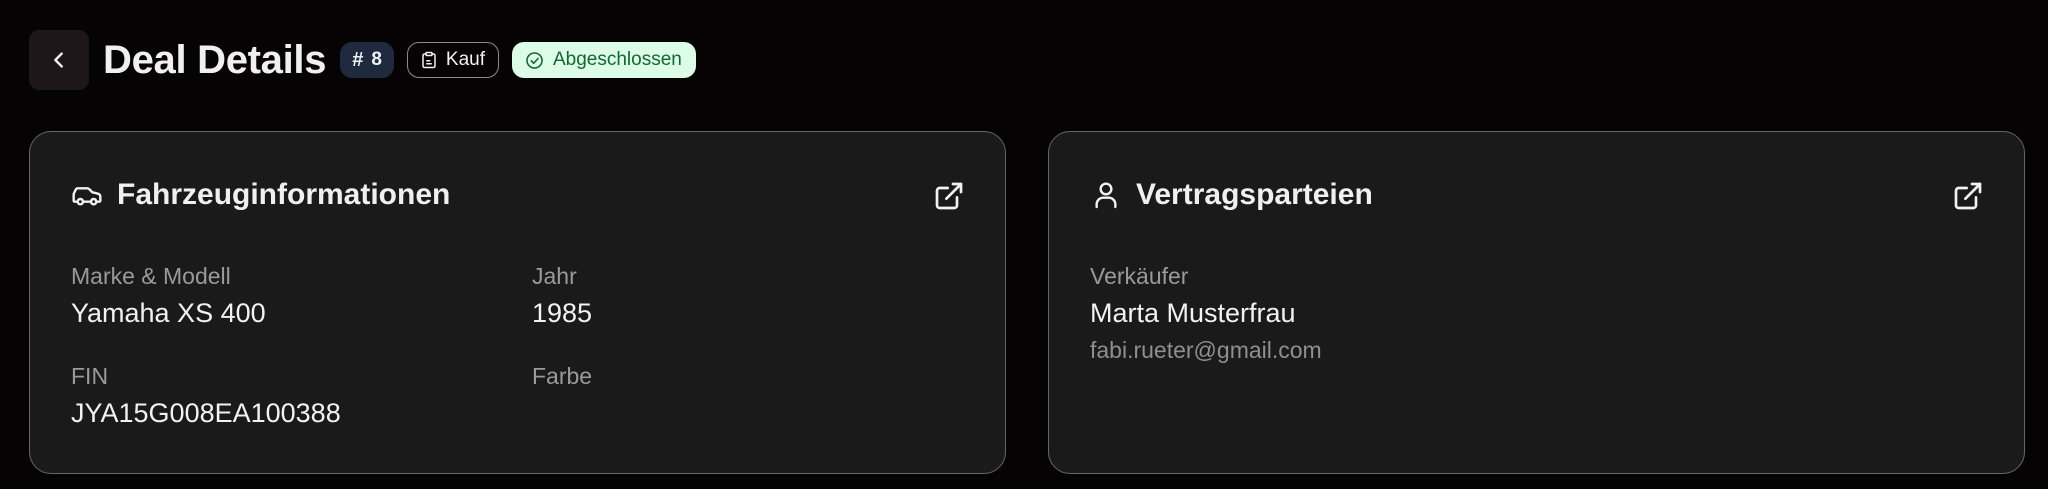 This screenshot has width=2048, height=489. Describe the element at coordinates (367, 60) in the screenshot. I see `deal-number-badge: # 8` at that location.